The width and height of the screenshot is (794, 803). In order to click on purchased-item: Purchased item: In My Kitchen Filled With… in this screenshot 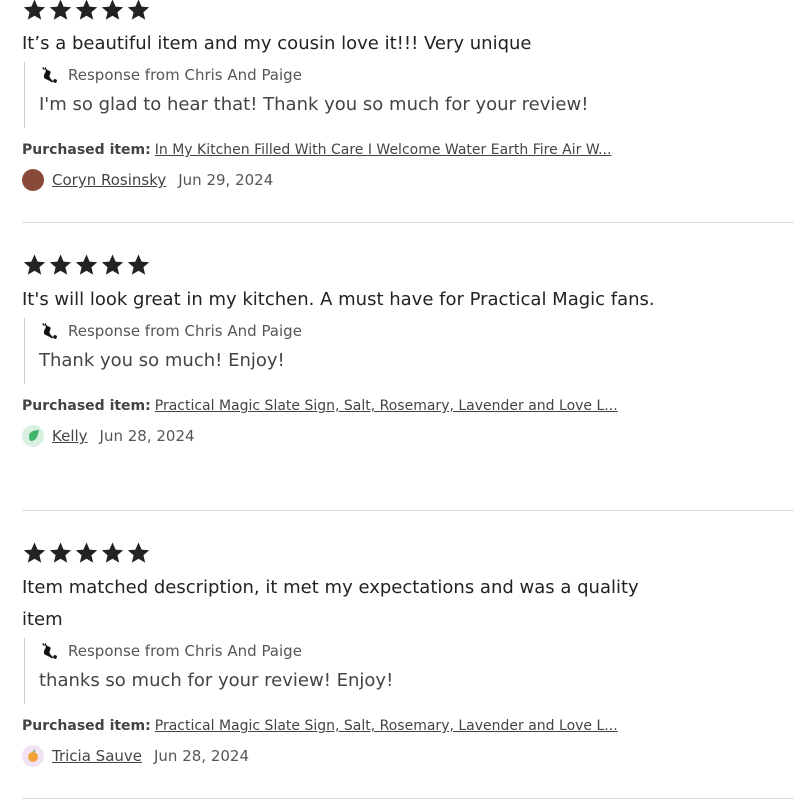, I will do `click(408, 150)`.